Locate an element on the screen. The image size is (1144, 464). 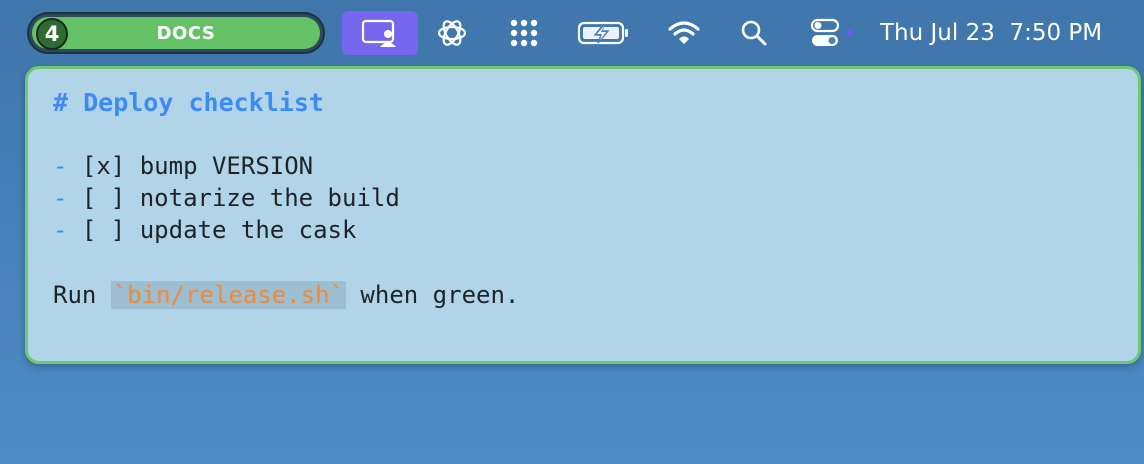
workspace-pill: 4 DOCS is located at coordinates (176, 33).